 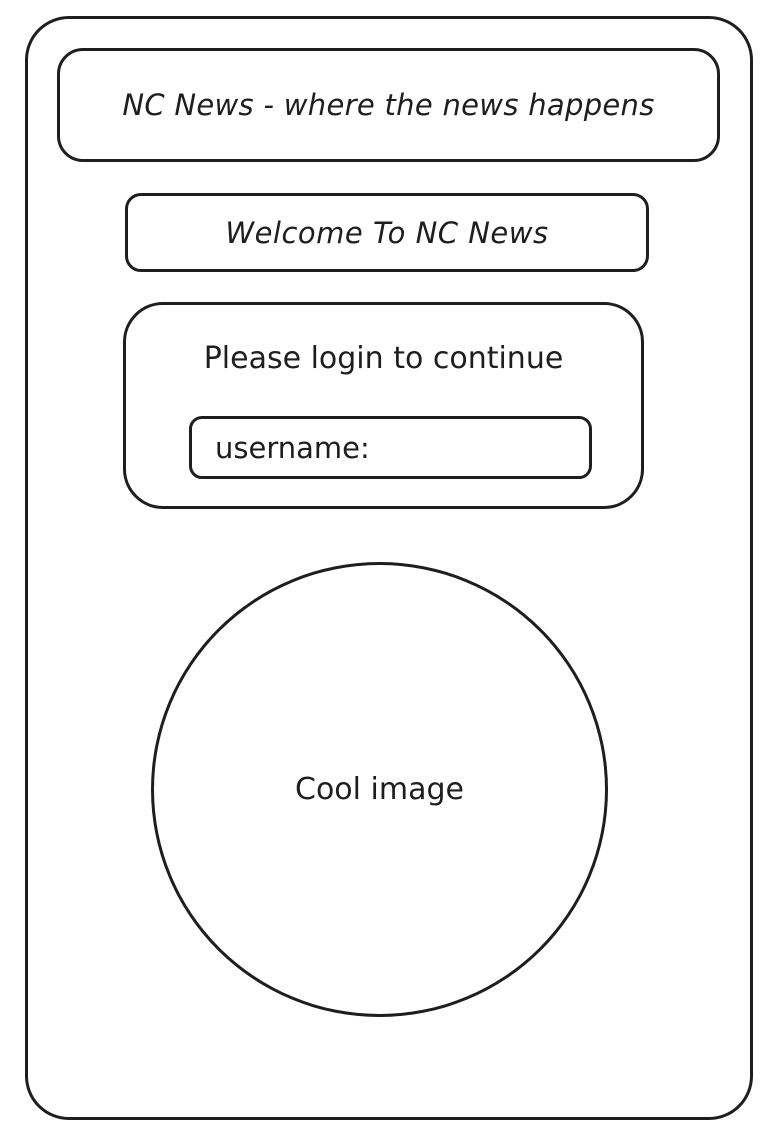 I want to click on login-prompt: Please login to continue, so click(x=383, y=358).